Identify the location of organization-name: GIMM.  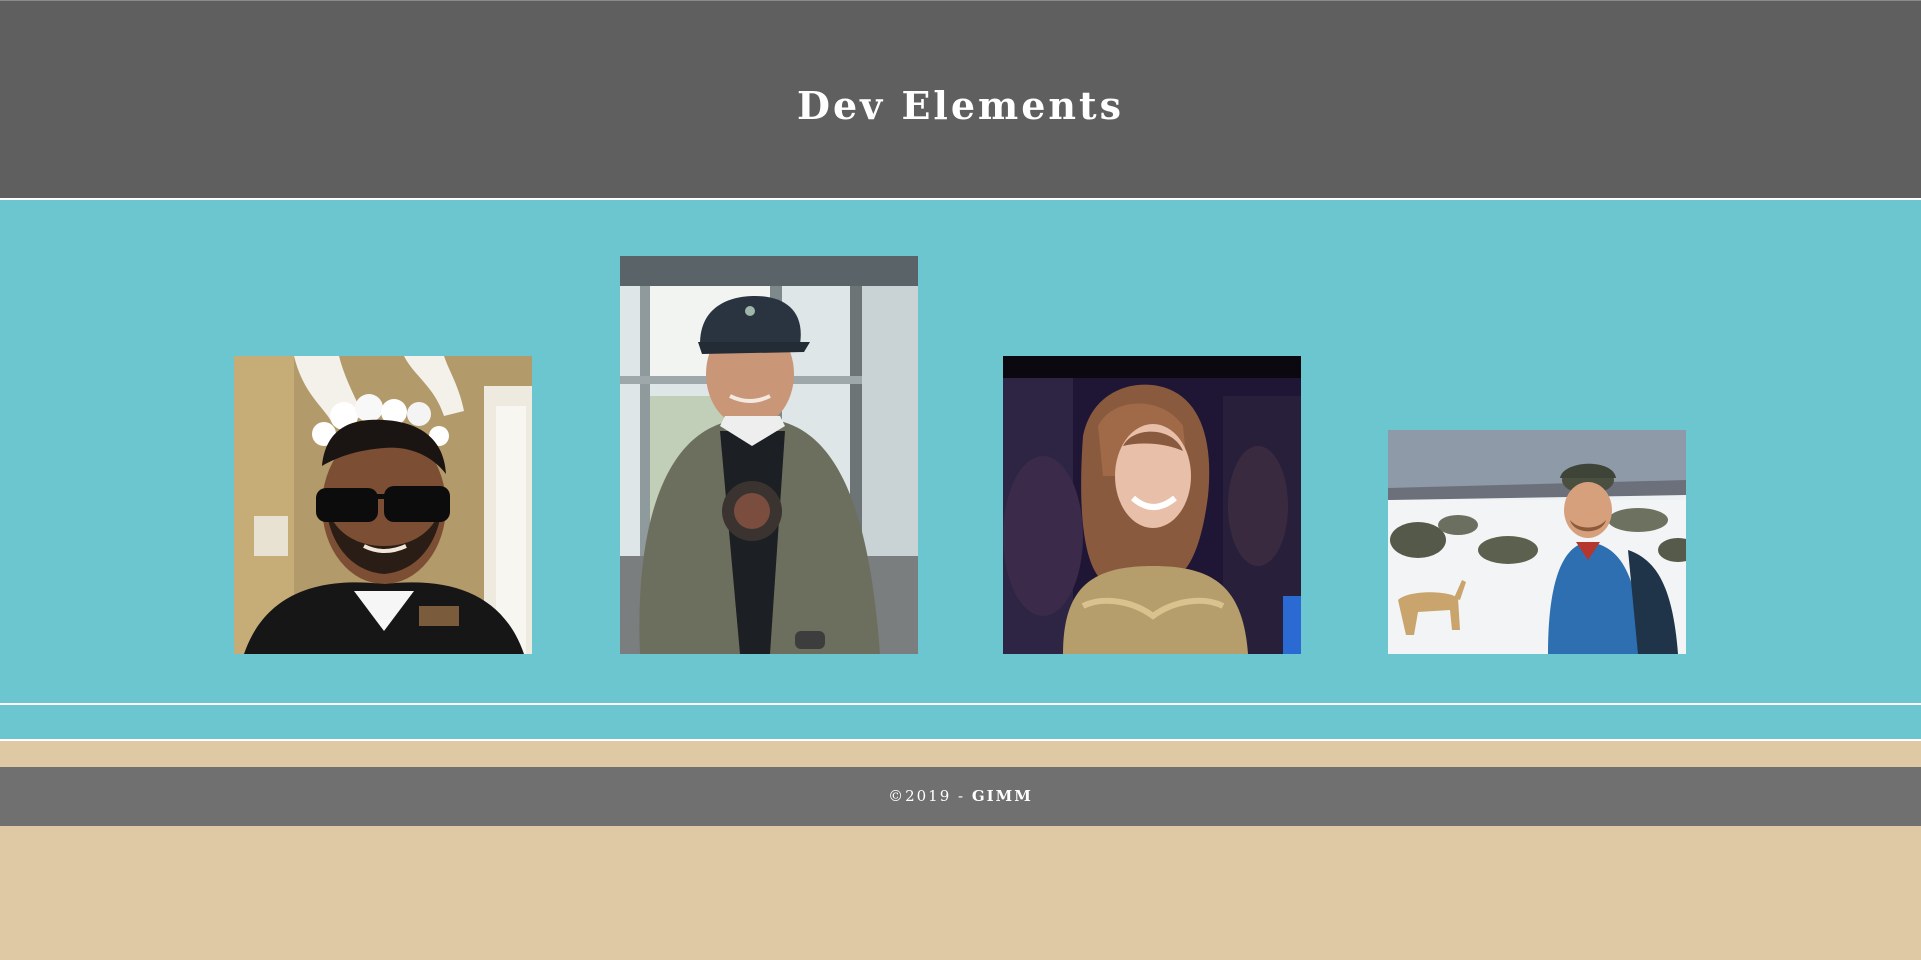
(1002, 796).